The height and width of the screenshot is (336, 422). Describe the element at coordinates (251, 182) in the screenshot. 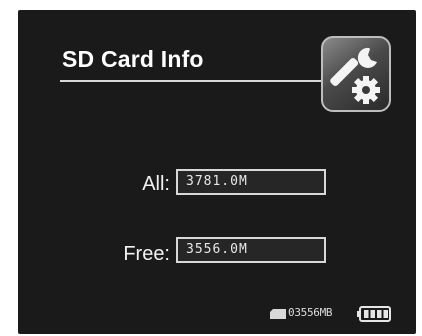

I see `all-capacity-field: 3781.0M` at that location.